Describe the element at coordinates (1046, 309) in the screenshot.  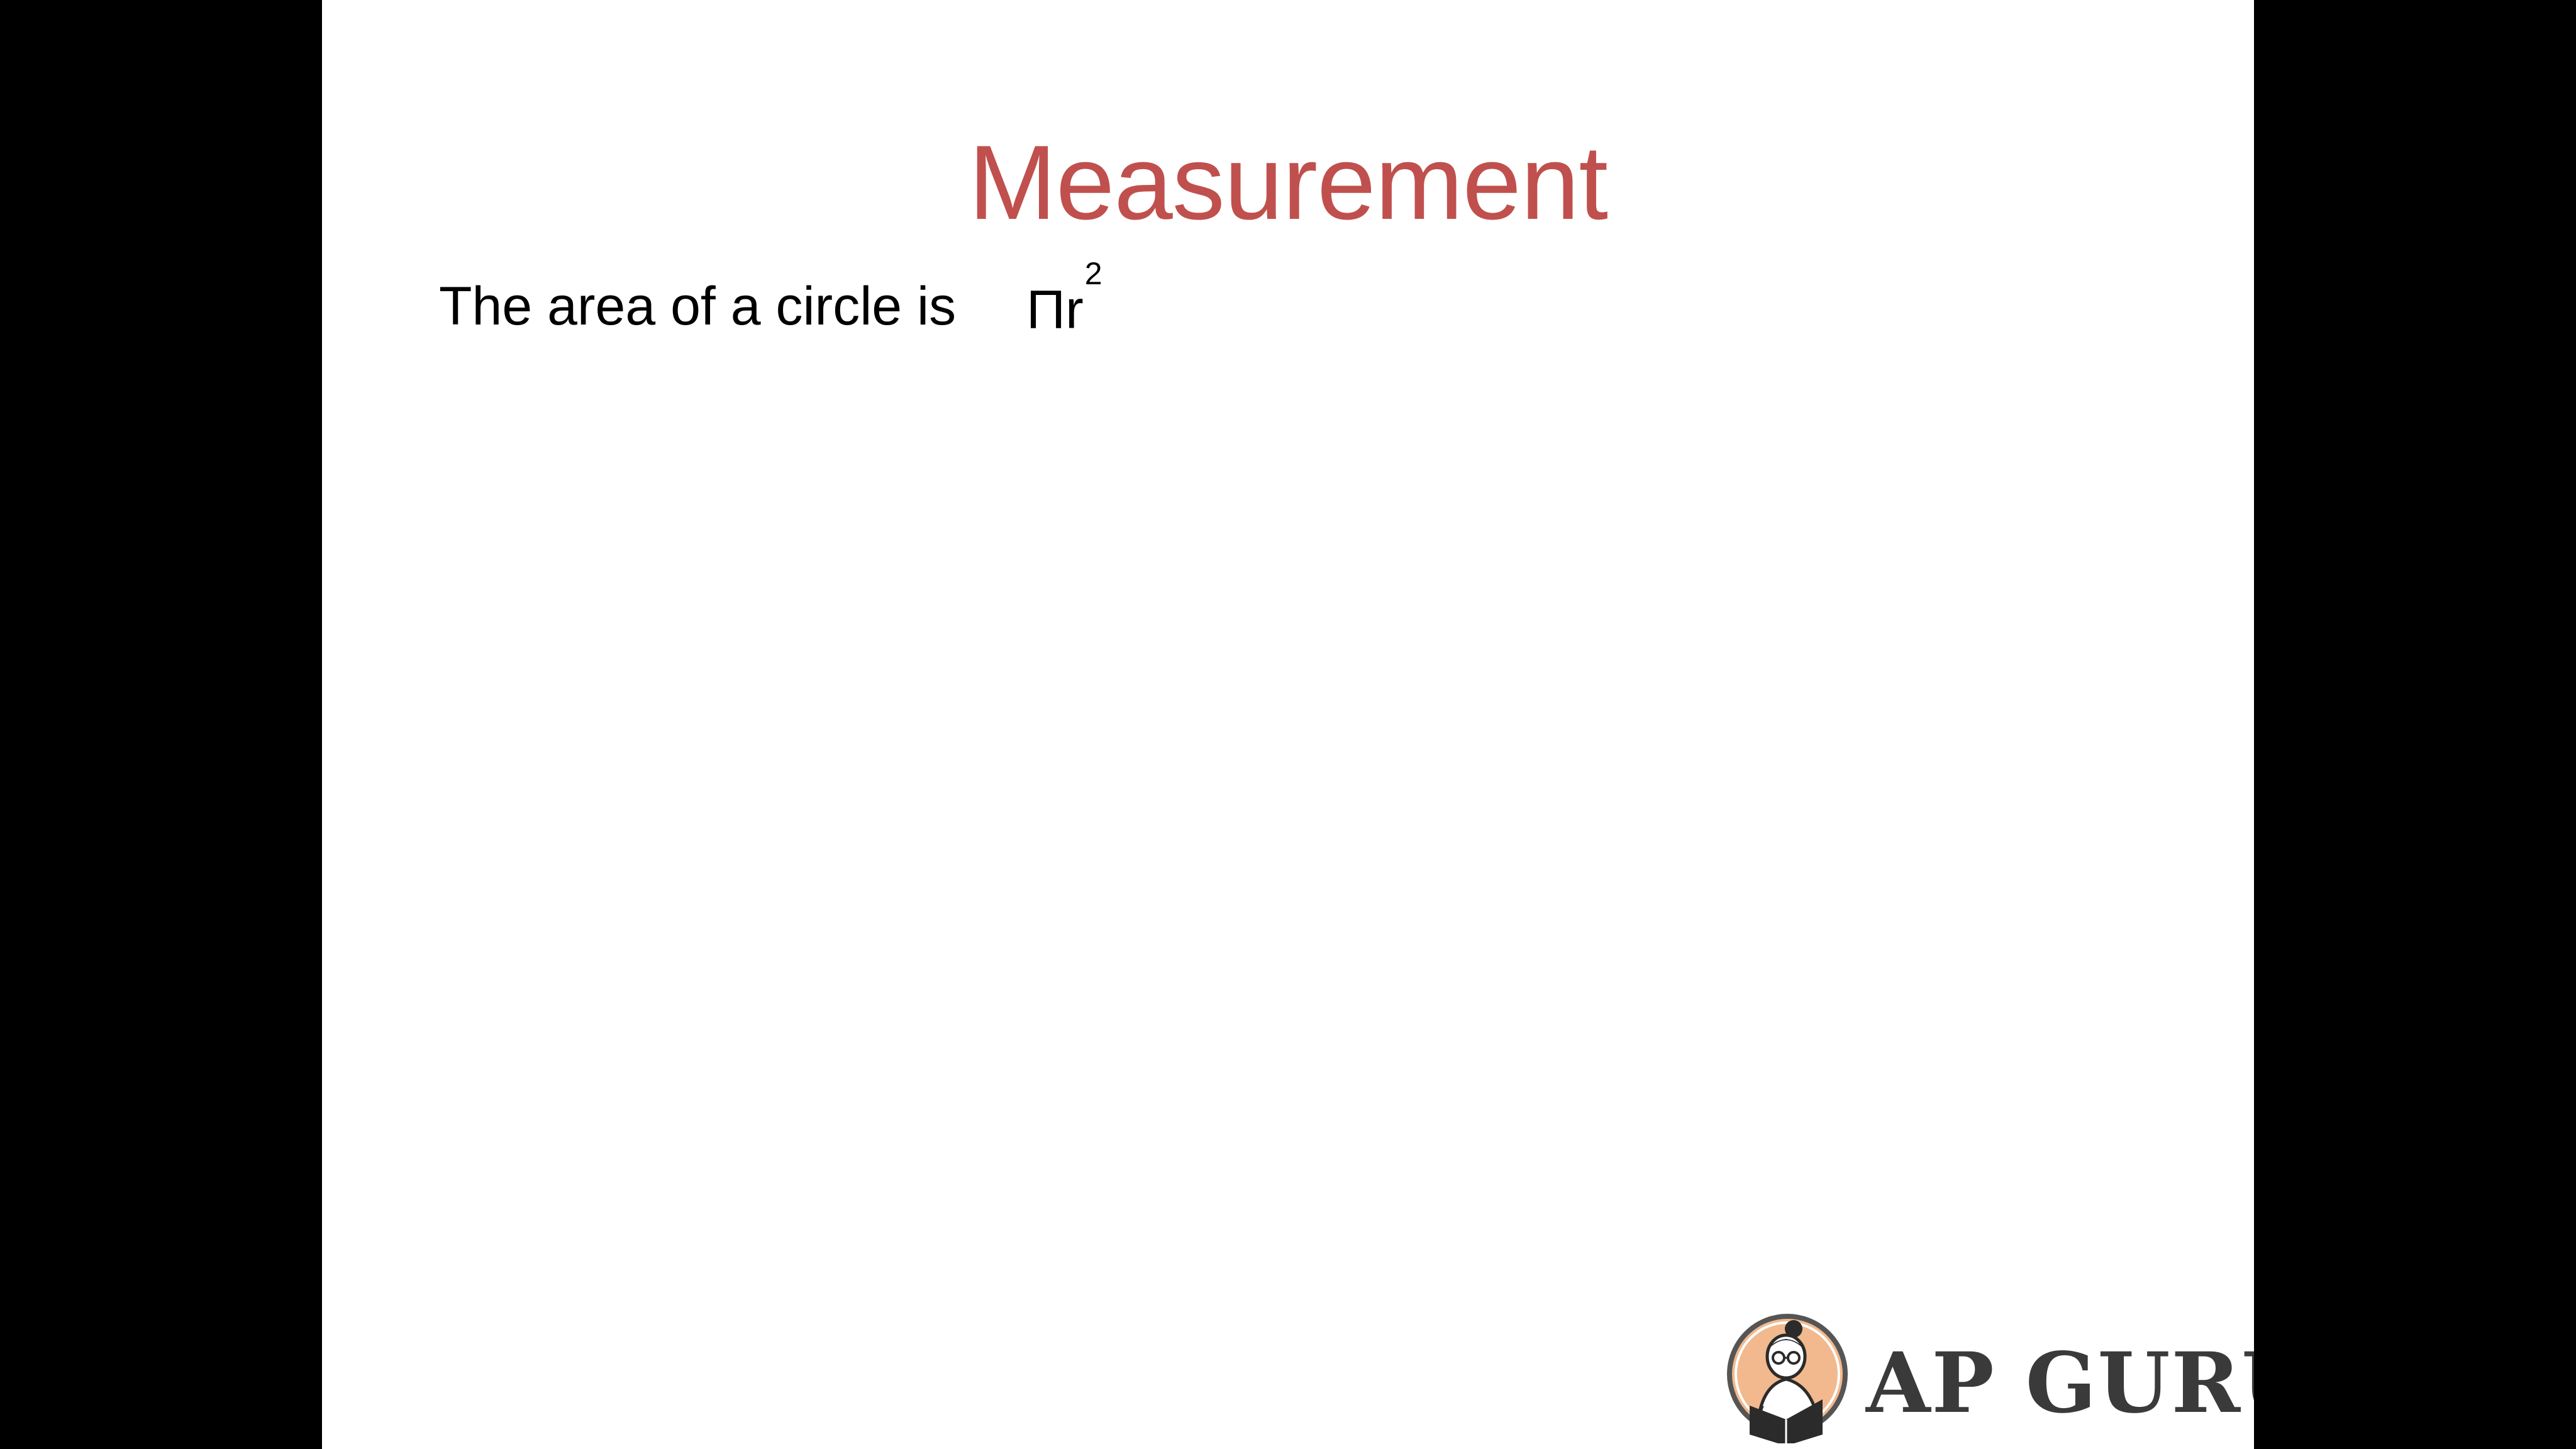
I see `pi-symbol: Π` at that location.